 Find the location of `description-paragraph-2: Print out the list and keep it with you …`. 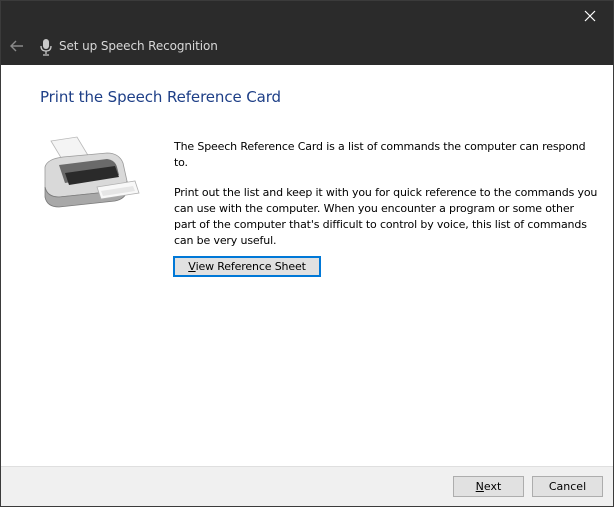

description-paragraph-2: Print out the list and keep it with you … is located at coordinates (386, 216).